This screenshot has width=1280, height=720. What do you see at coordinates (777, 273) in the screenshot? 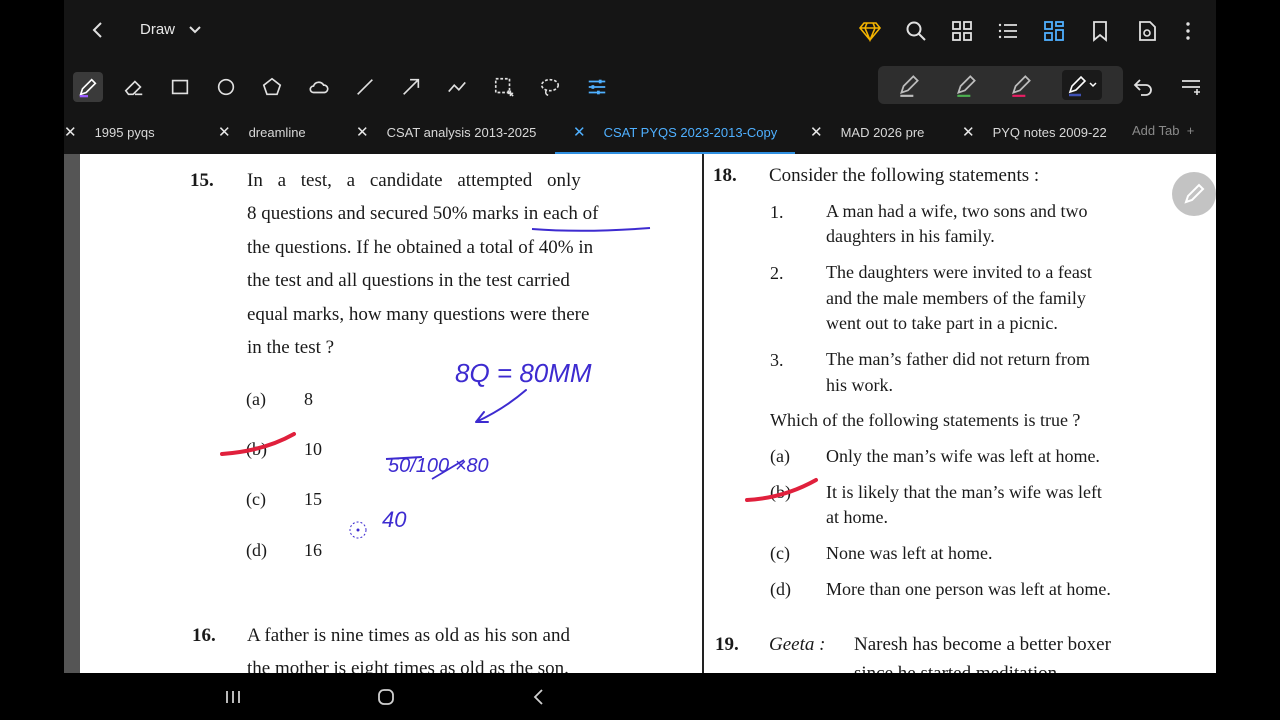
I see `statement-number: 2.` at bounding box center [777, 273].